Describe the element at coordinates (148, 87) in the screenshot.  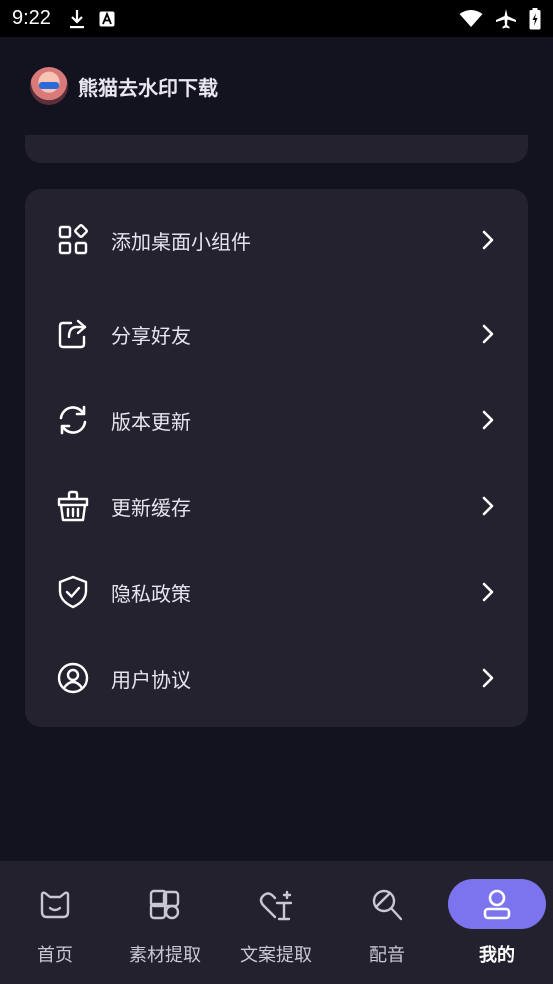
I see `app-name: 熊猫去水印下载` at that location.